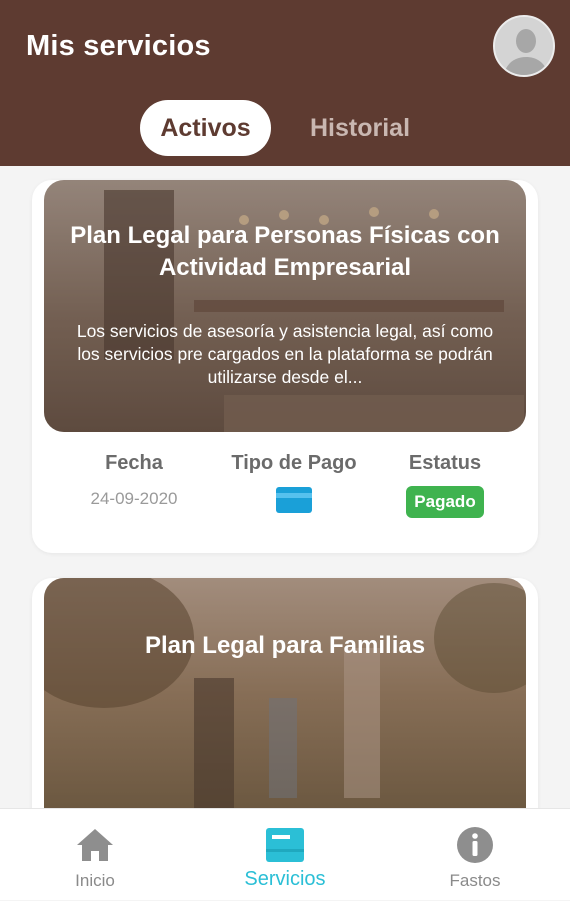 The image size is (570, 901). Describe the element at coordinates (285, 128) in the screenshot. I see `tab-bar: Activos Historial` at that location.